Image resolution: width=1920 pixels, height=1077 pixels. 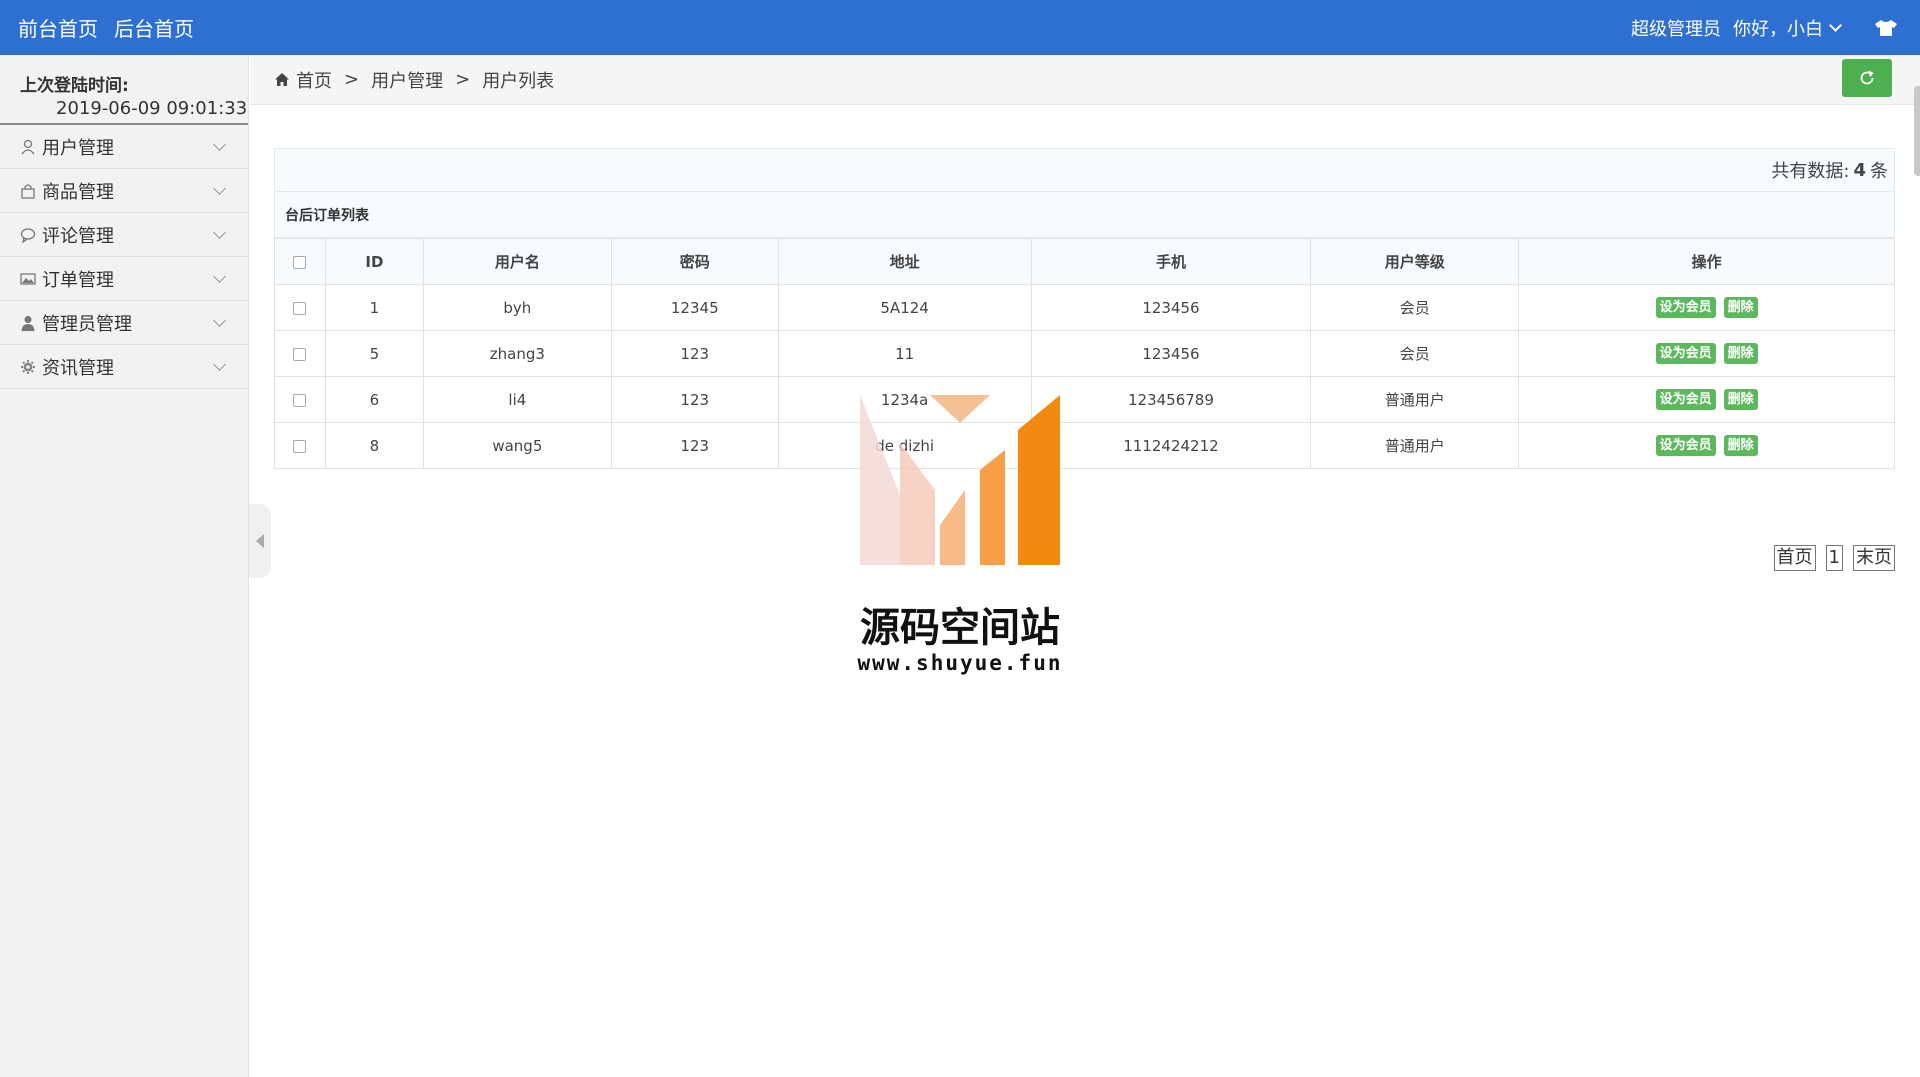 What do you see at coordinates (1834, 558) in the screenshot?
I see `pager-page: 1` at bounding box center [1834, 558].